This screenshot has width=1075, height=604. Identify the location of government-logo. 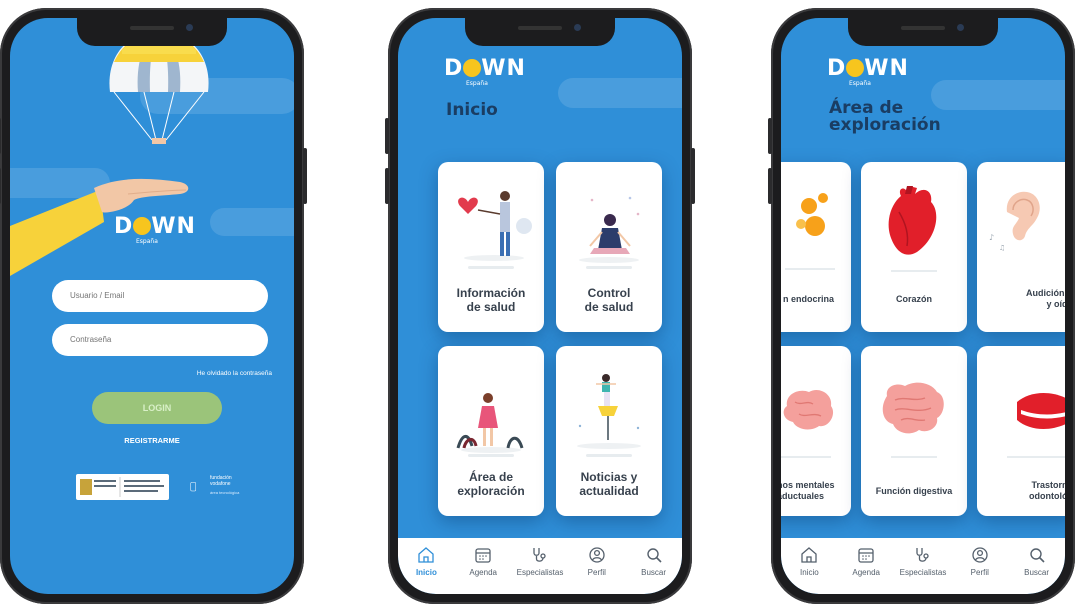
(122, 487).